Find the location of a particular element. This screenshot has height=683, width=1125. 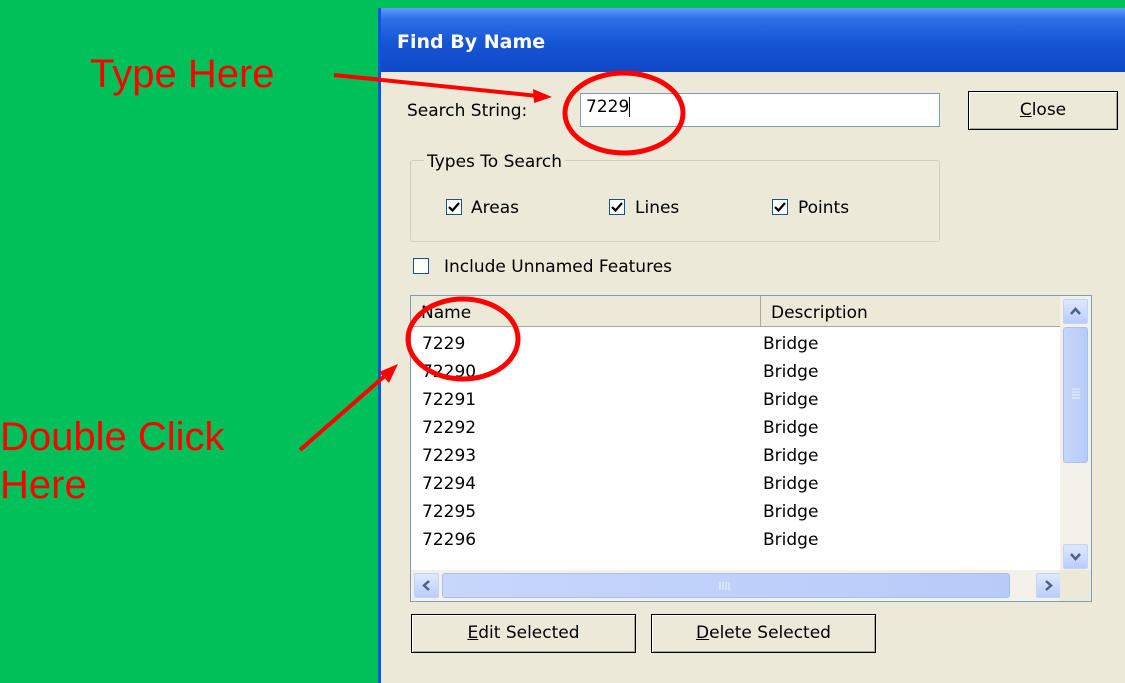

text-caret is located at coordinates (630, 107).